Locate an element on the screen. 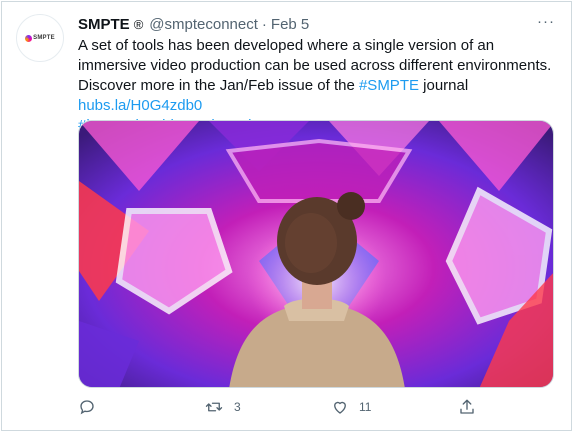 Image resolution: width=575 pixels, height=433 pixels. reply-button is located at coordinates (87, 407).